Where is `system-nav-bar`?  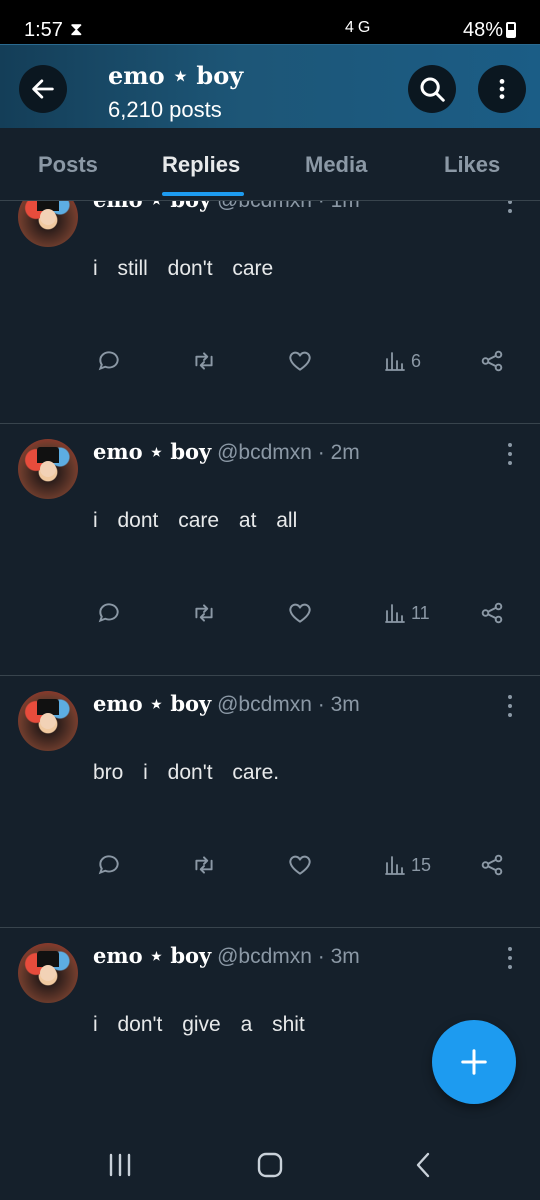 system-nav-bar is located at coordinates (270, 1165).